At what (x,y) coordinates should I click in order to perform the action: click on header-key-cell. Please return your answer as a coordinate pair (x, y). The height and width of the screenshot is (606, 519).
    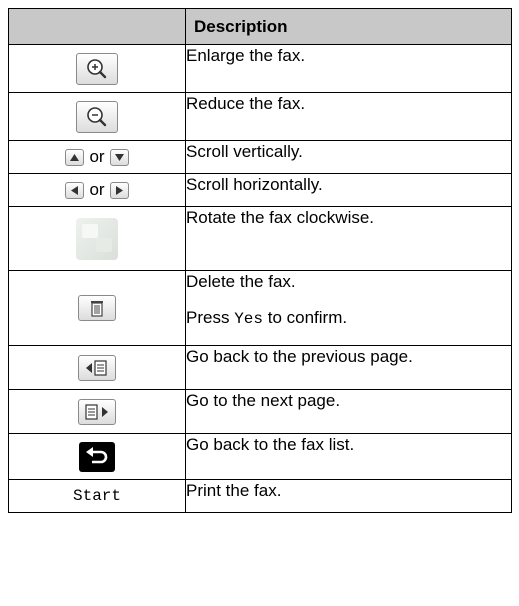
    Looking at the image, I should click on (97, 26).